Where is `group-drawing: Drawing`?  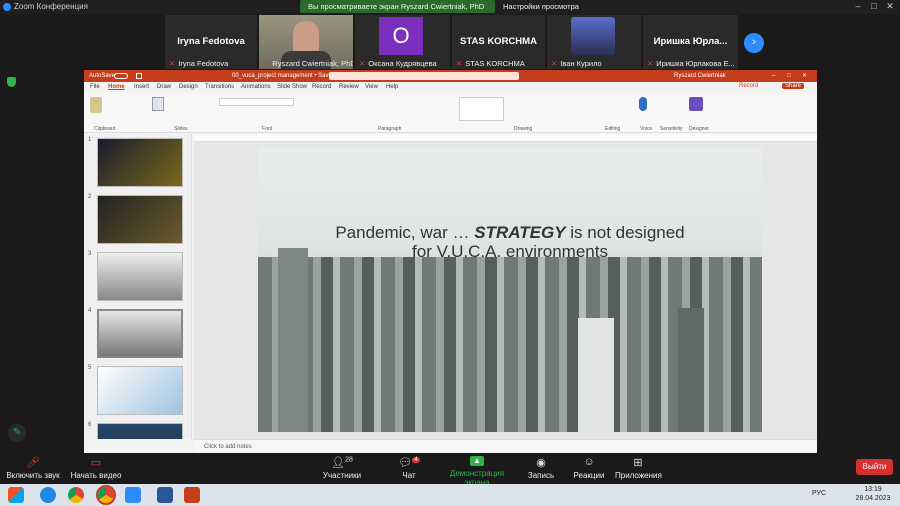 group-drawing: Drawing is located at coordinates (523, 129).